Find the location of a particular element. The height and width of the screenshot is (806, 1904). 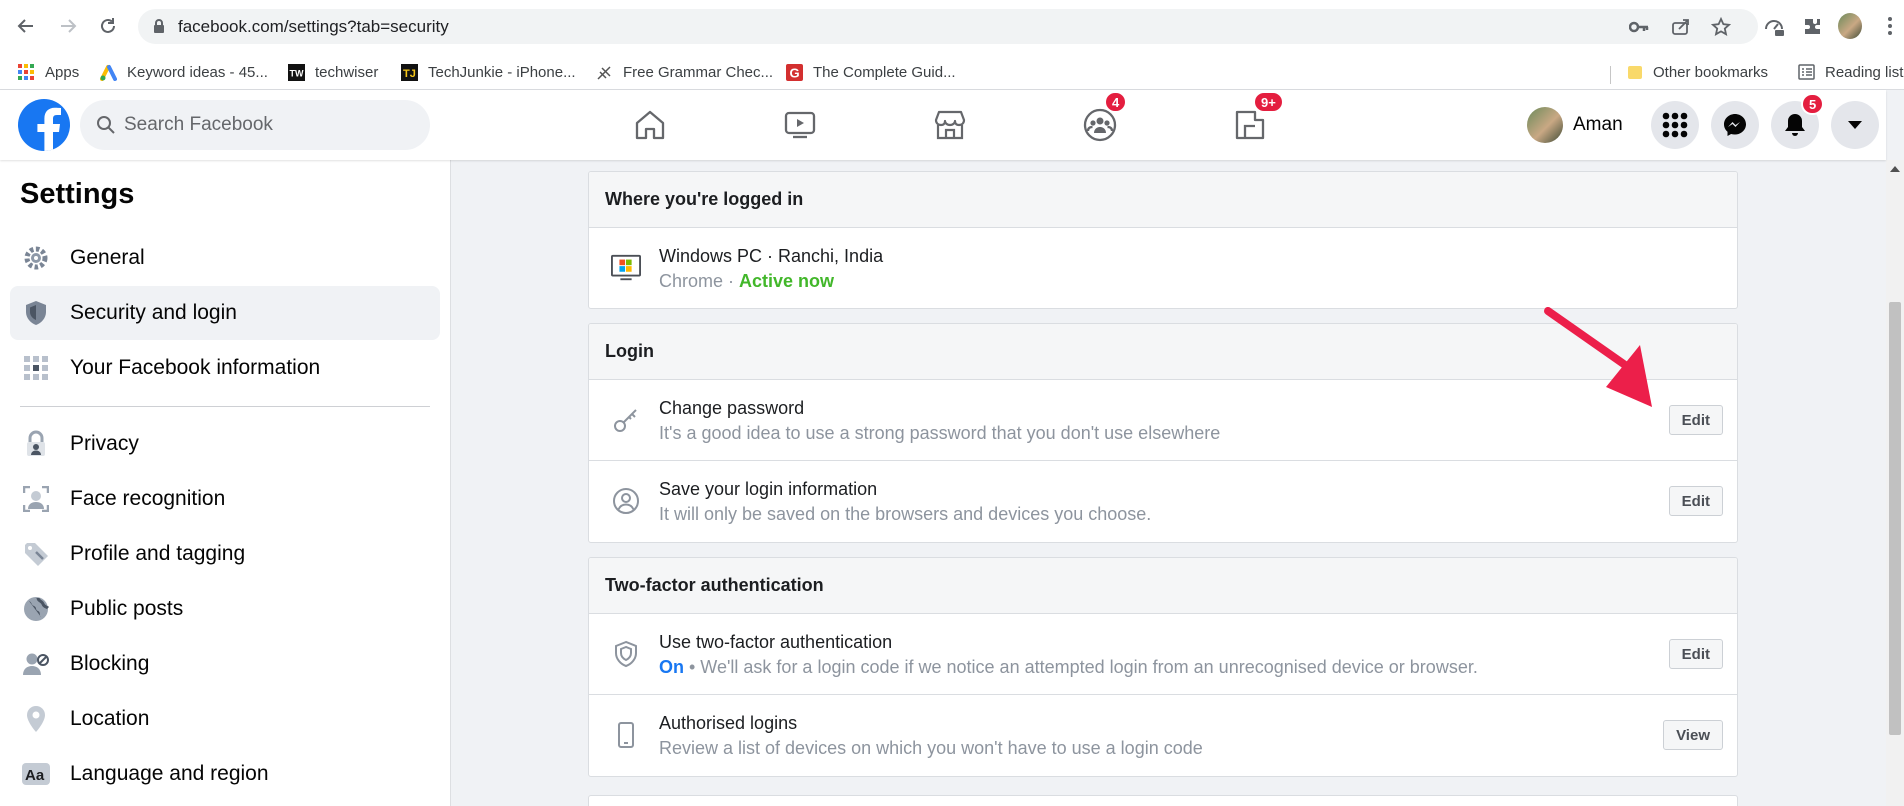

speed-gauge-icon is located at coordinates (1774, 26).